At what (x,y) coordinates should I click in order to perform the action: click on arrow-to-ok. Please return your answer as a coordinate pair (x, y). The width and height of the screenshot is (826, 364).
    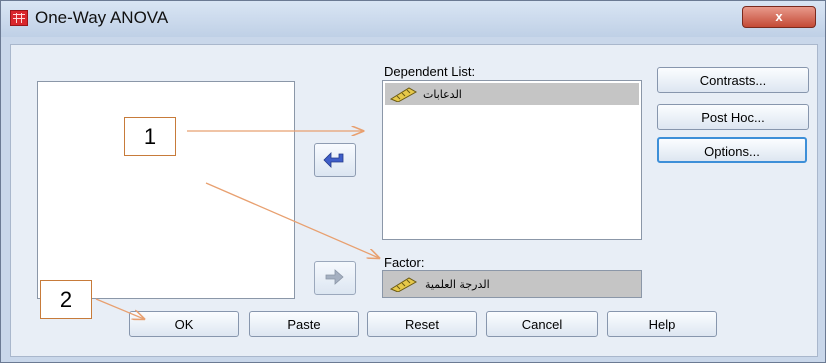
    Looking at the image, I should click on (119, 308).